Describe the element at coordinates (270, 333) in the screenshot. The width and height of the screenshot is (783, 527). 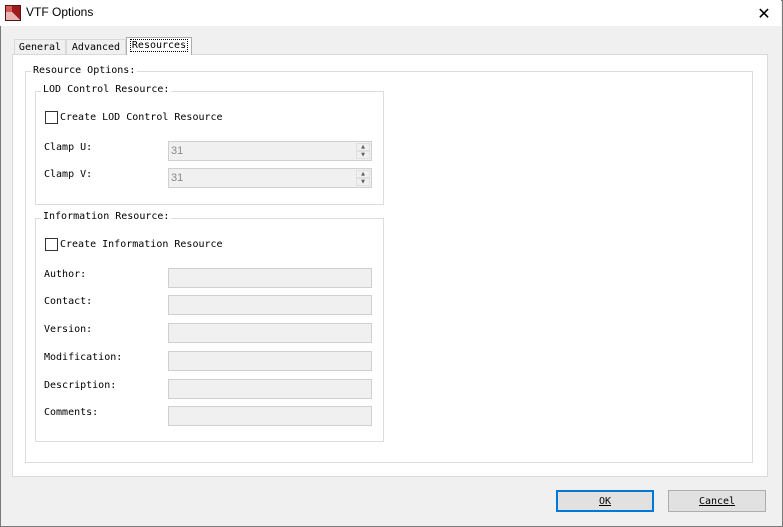
I see `version-input` at that location.